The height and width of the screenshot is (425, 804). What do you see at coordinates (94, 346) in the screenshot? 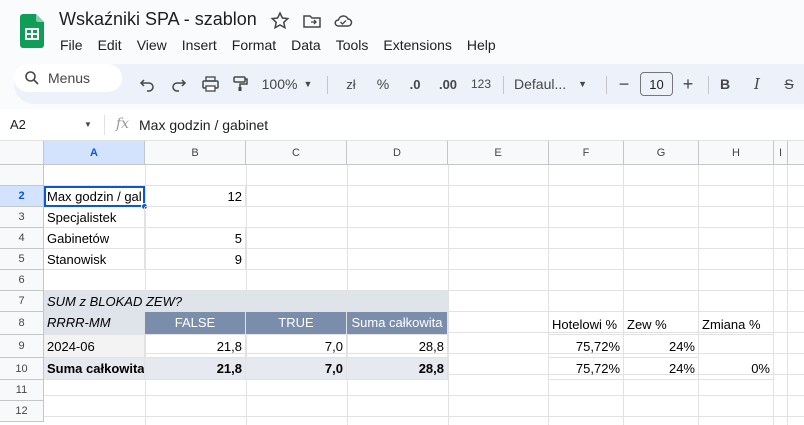
I see `pivot-row-2024-06: 2024-06` at bounding box center [94, 346].